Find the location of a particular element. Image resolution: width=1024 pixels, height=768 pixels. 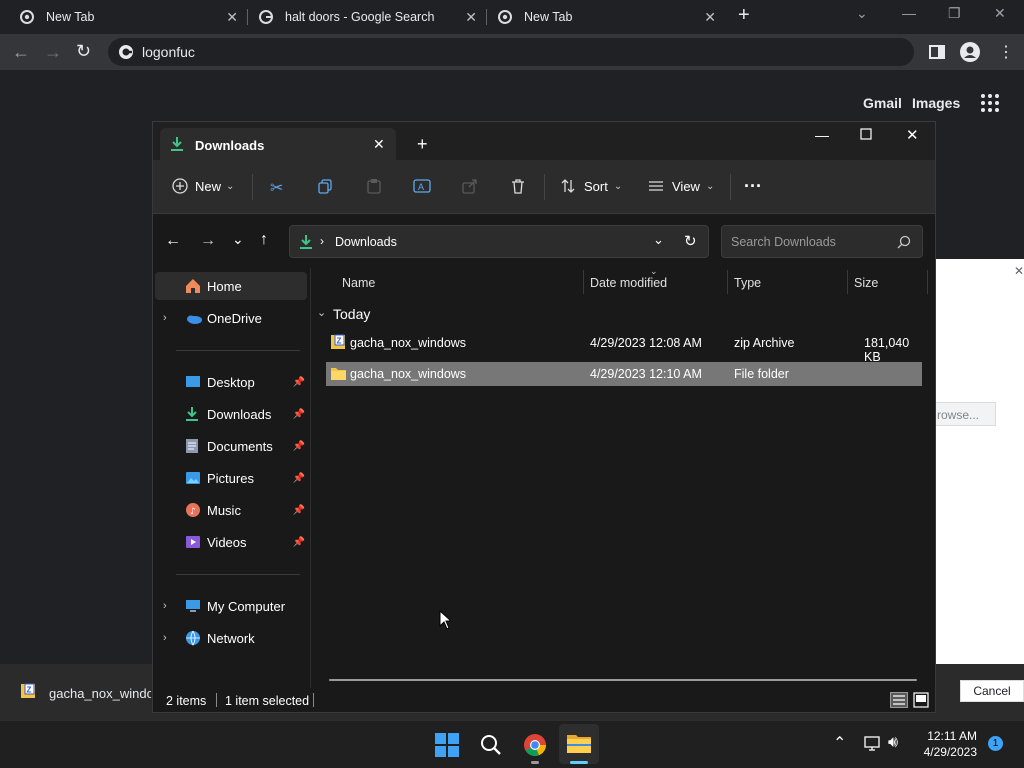

cancel-button: Cancel is located at coordinates (992, 691).